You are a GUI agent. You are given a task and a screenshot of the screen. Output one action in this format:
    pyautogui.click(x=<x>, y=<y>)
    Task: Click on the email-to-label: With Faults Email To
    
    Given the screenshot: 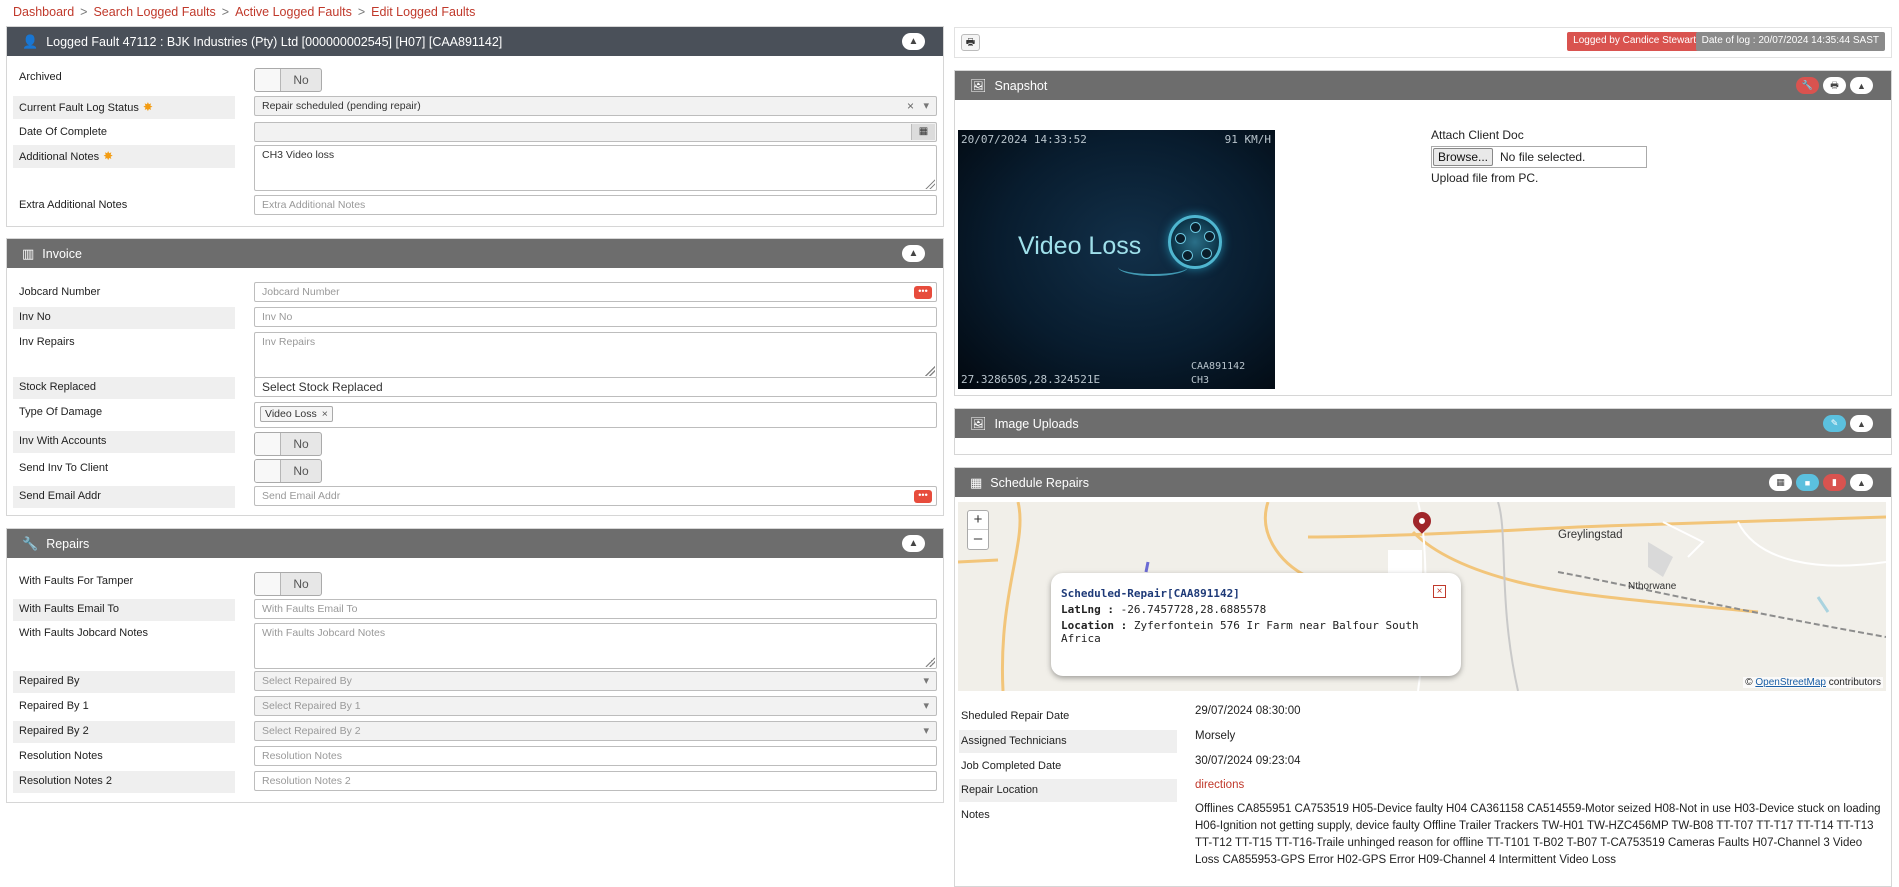 What is the action you would take?
    pyautogui.click(x=124, y=610)
    